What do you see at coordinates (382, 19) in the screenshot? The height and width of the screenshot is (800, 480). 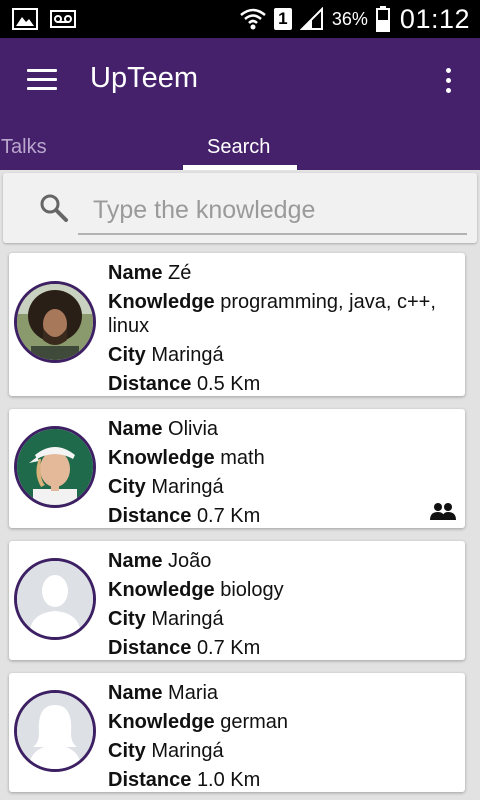 I see `battery-icon` at bounding box center [382, 19].